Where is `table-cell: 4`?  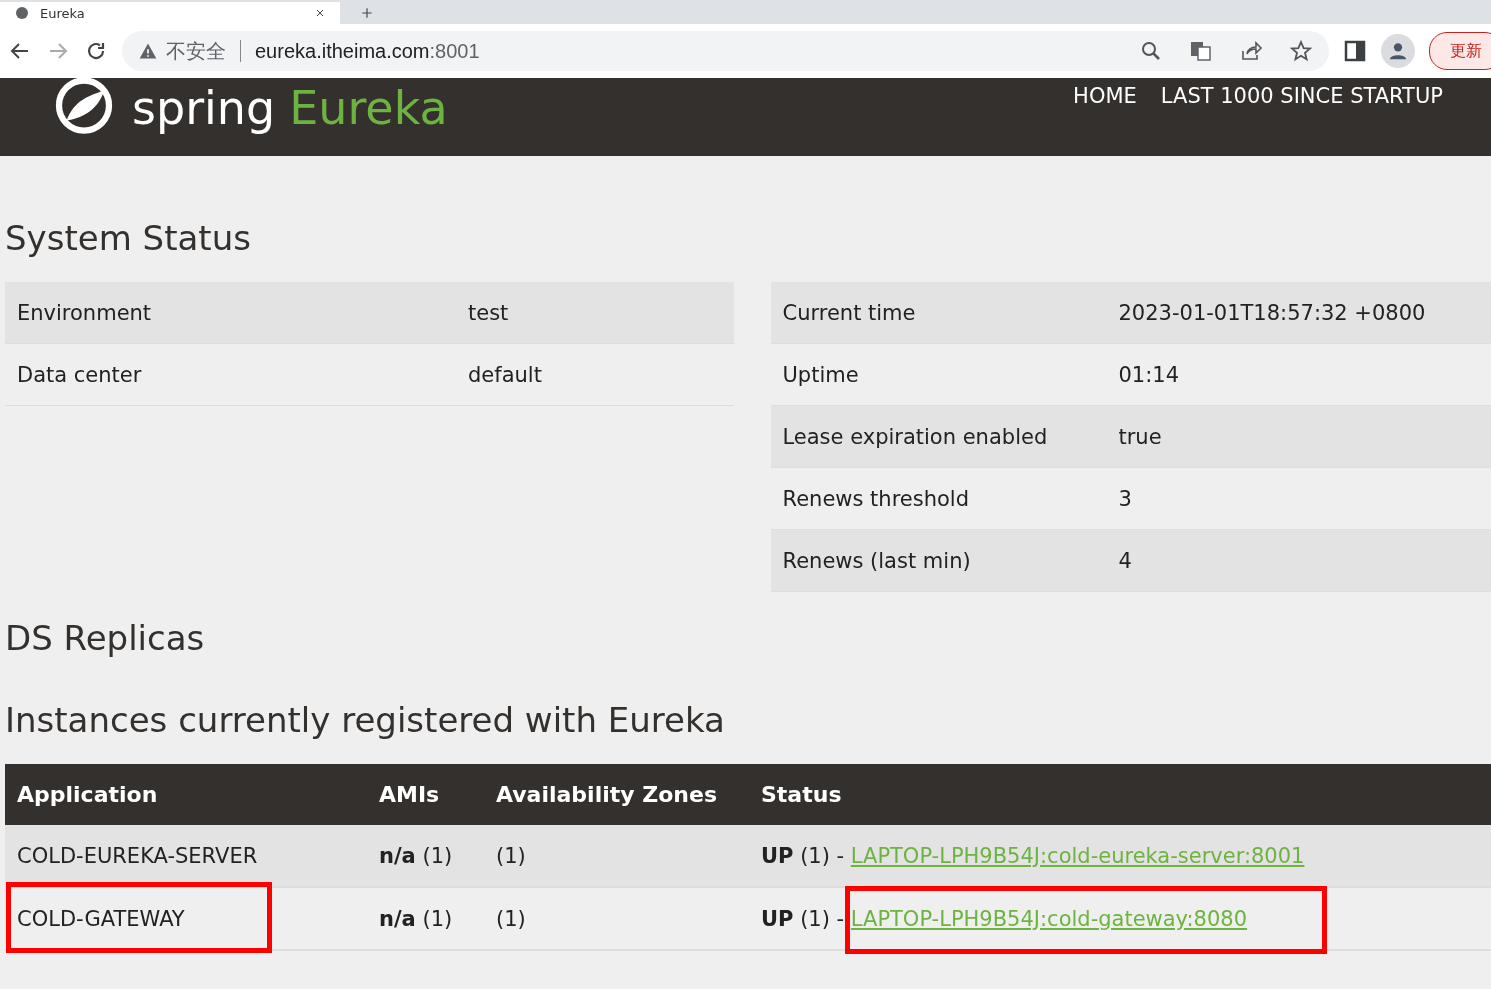
table-cell: 4 is located at coordinates (1298, 560).